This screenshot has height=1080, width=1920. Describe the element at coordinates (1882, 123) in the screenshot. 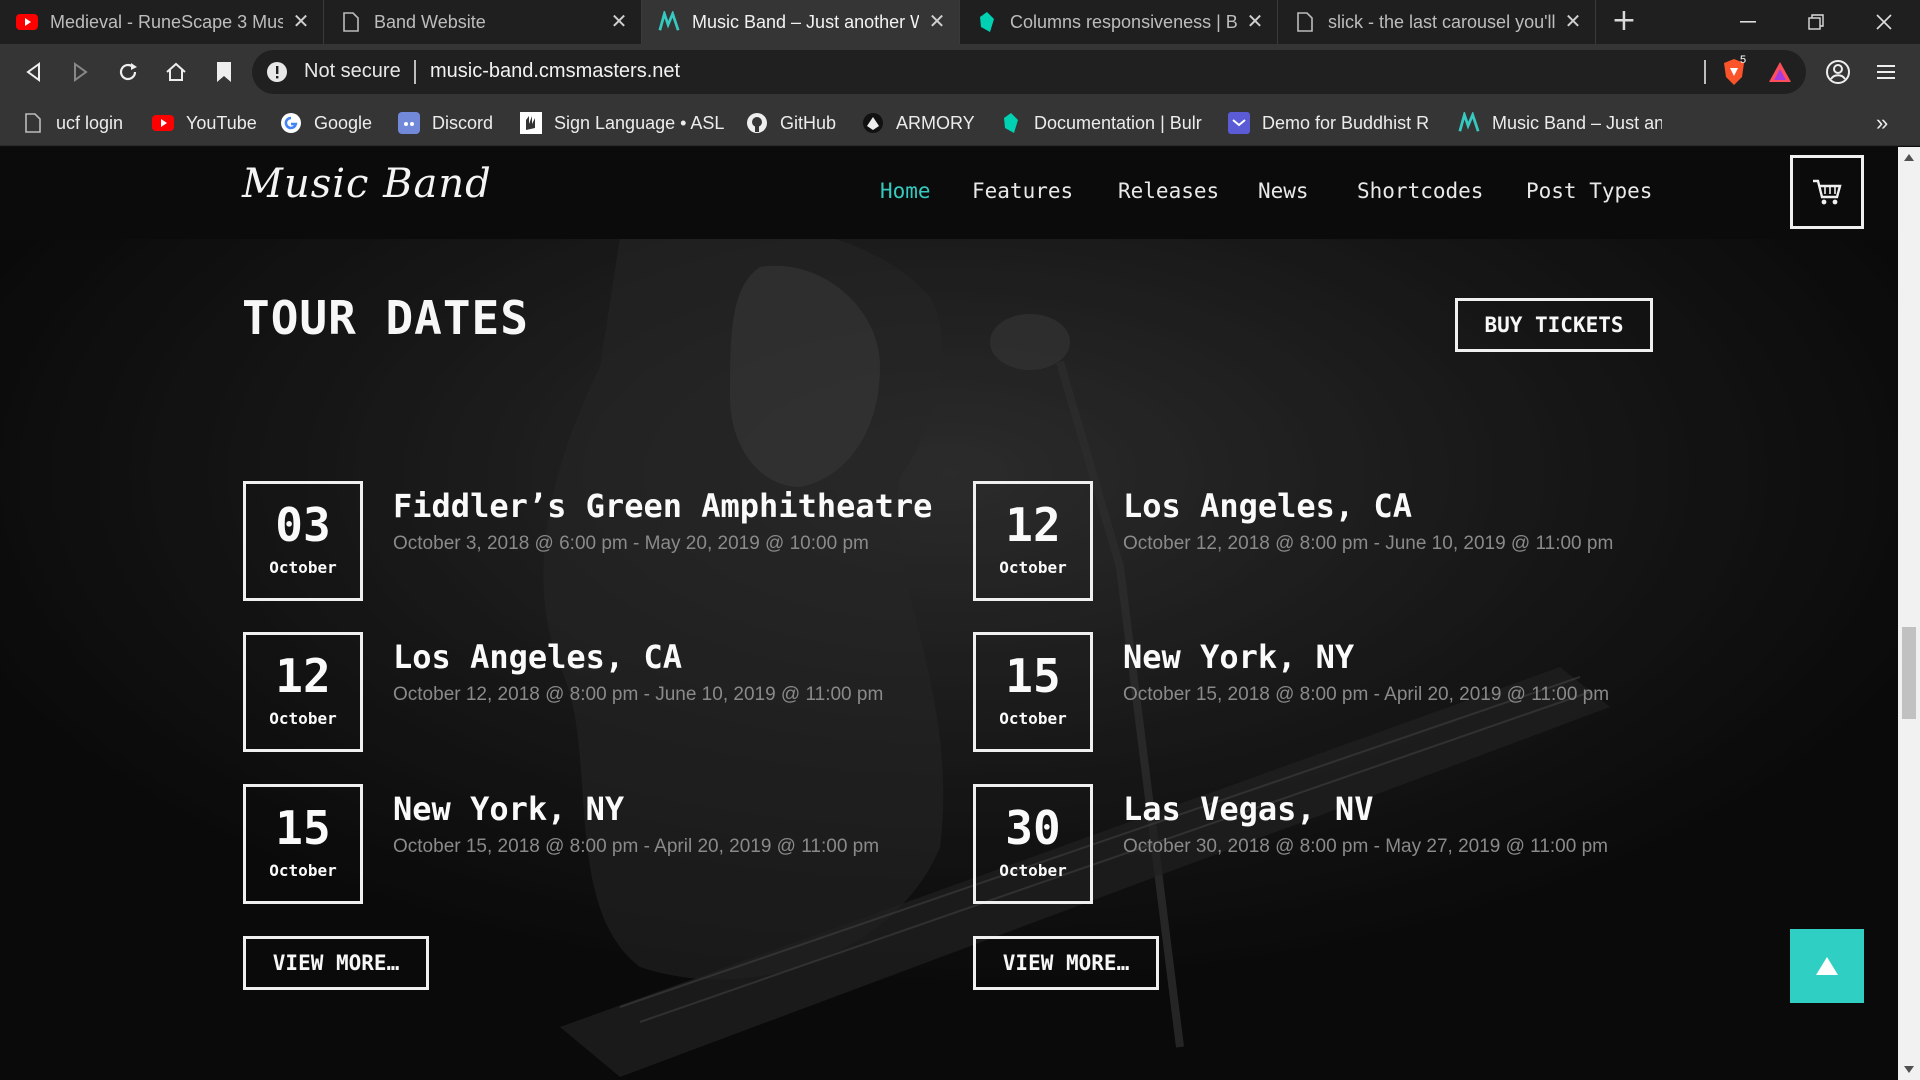

I see `bookmarks-overflow-button: »` at that location.